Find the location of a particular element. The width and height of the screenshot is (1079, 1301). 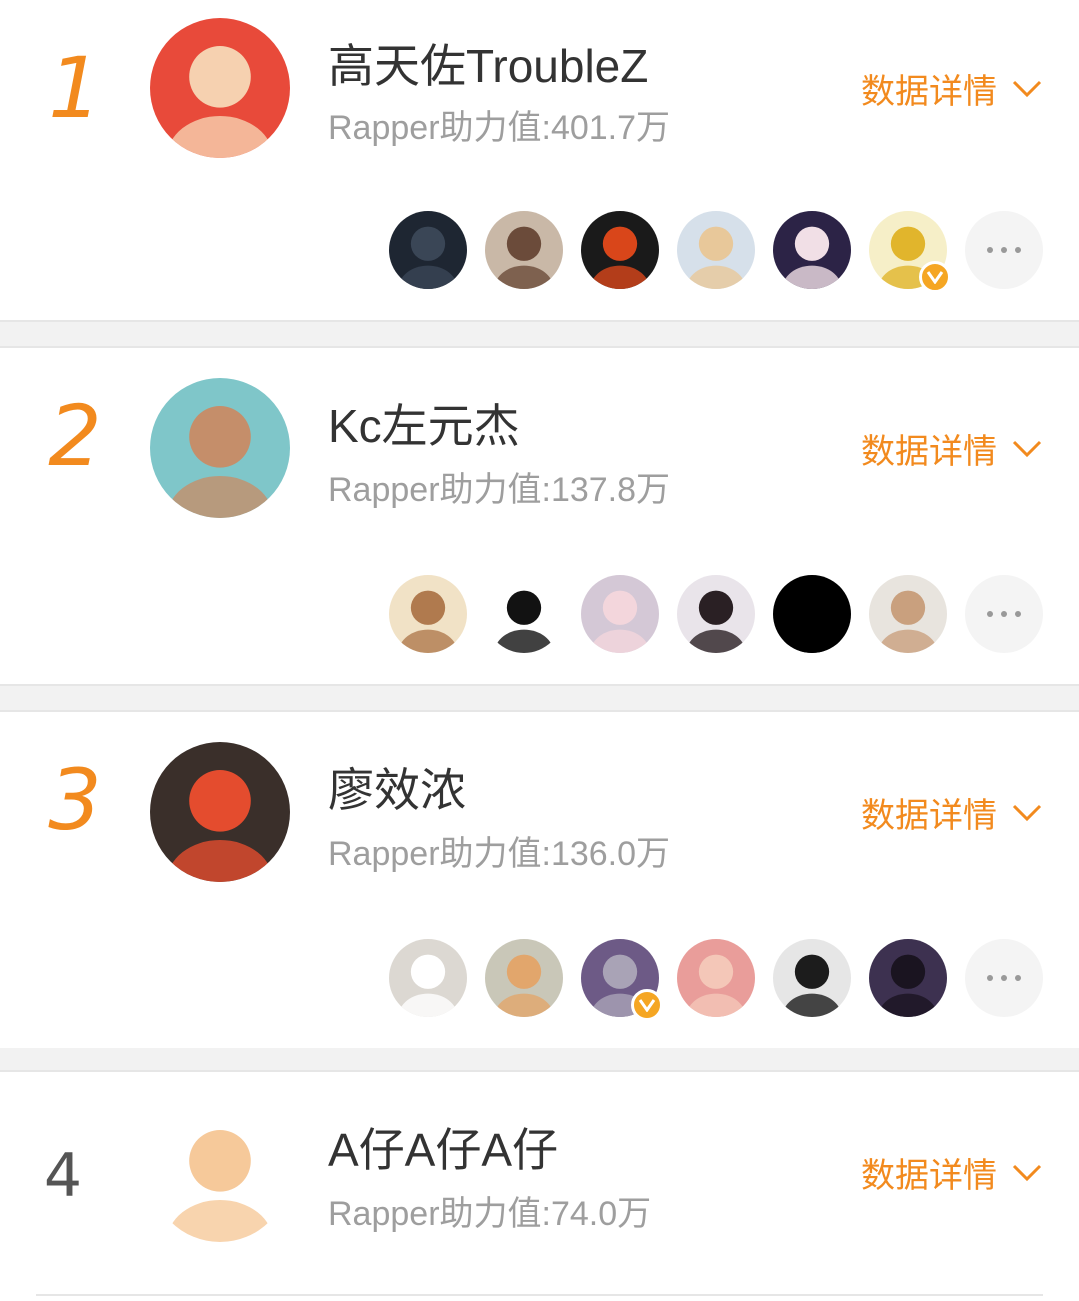

red-haired-cartoon-avatar is located at coordinates (220, 88).